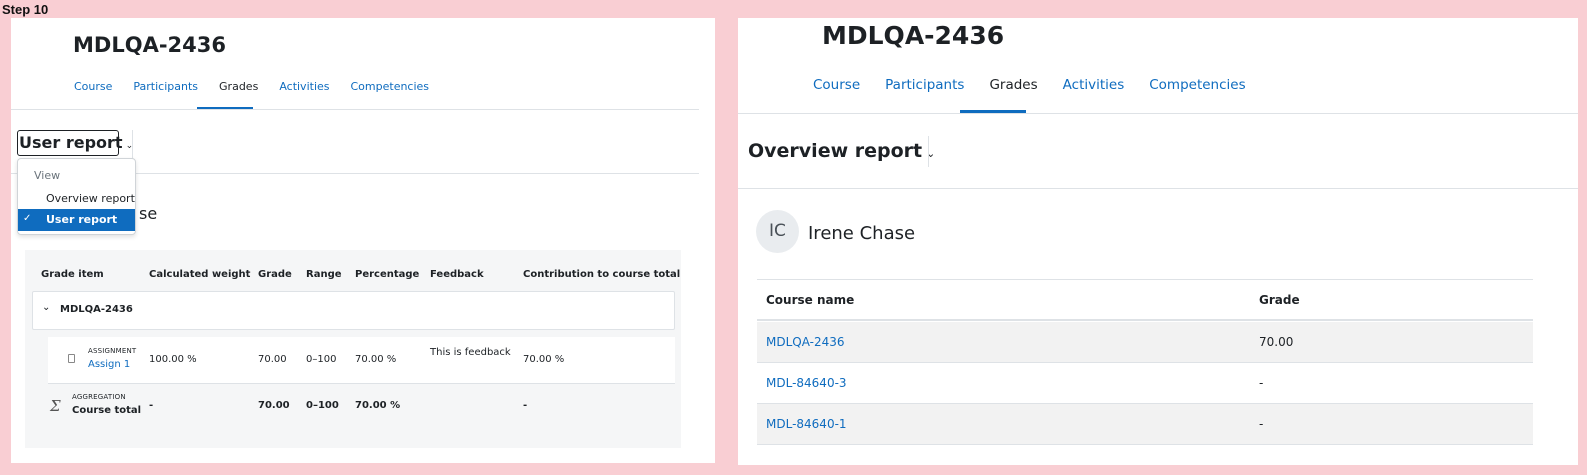  Describe the element at coordinates (82, 219) in the screenshot. I see `menu-item-label: User report` at that location.